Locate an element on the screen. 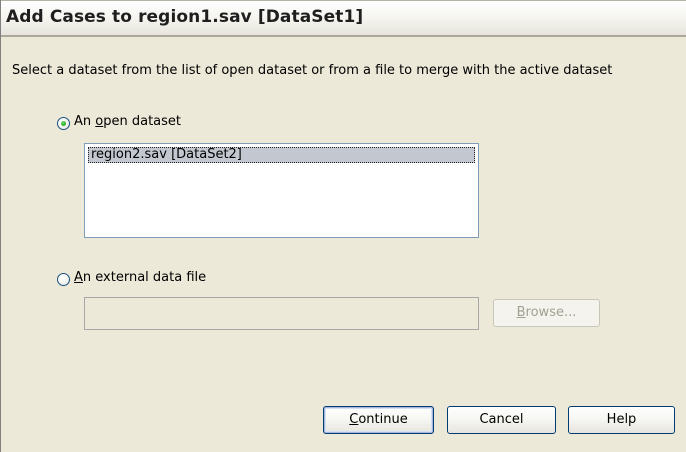  browse-mnemonic: B is located at coordinates (521, 312).